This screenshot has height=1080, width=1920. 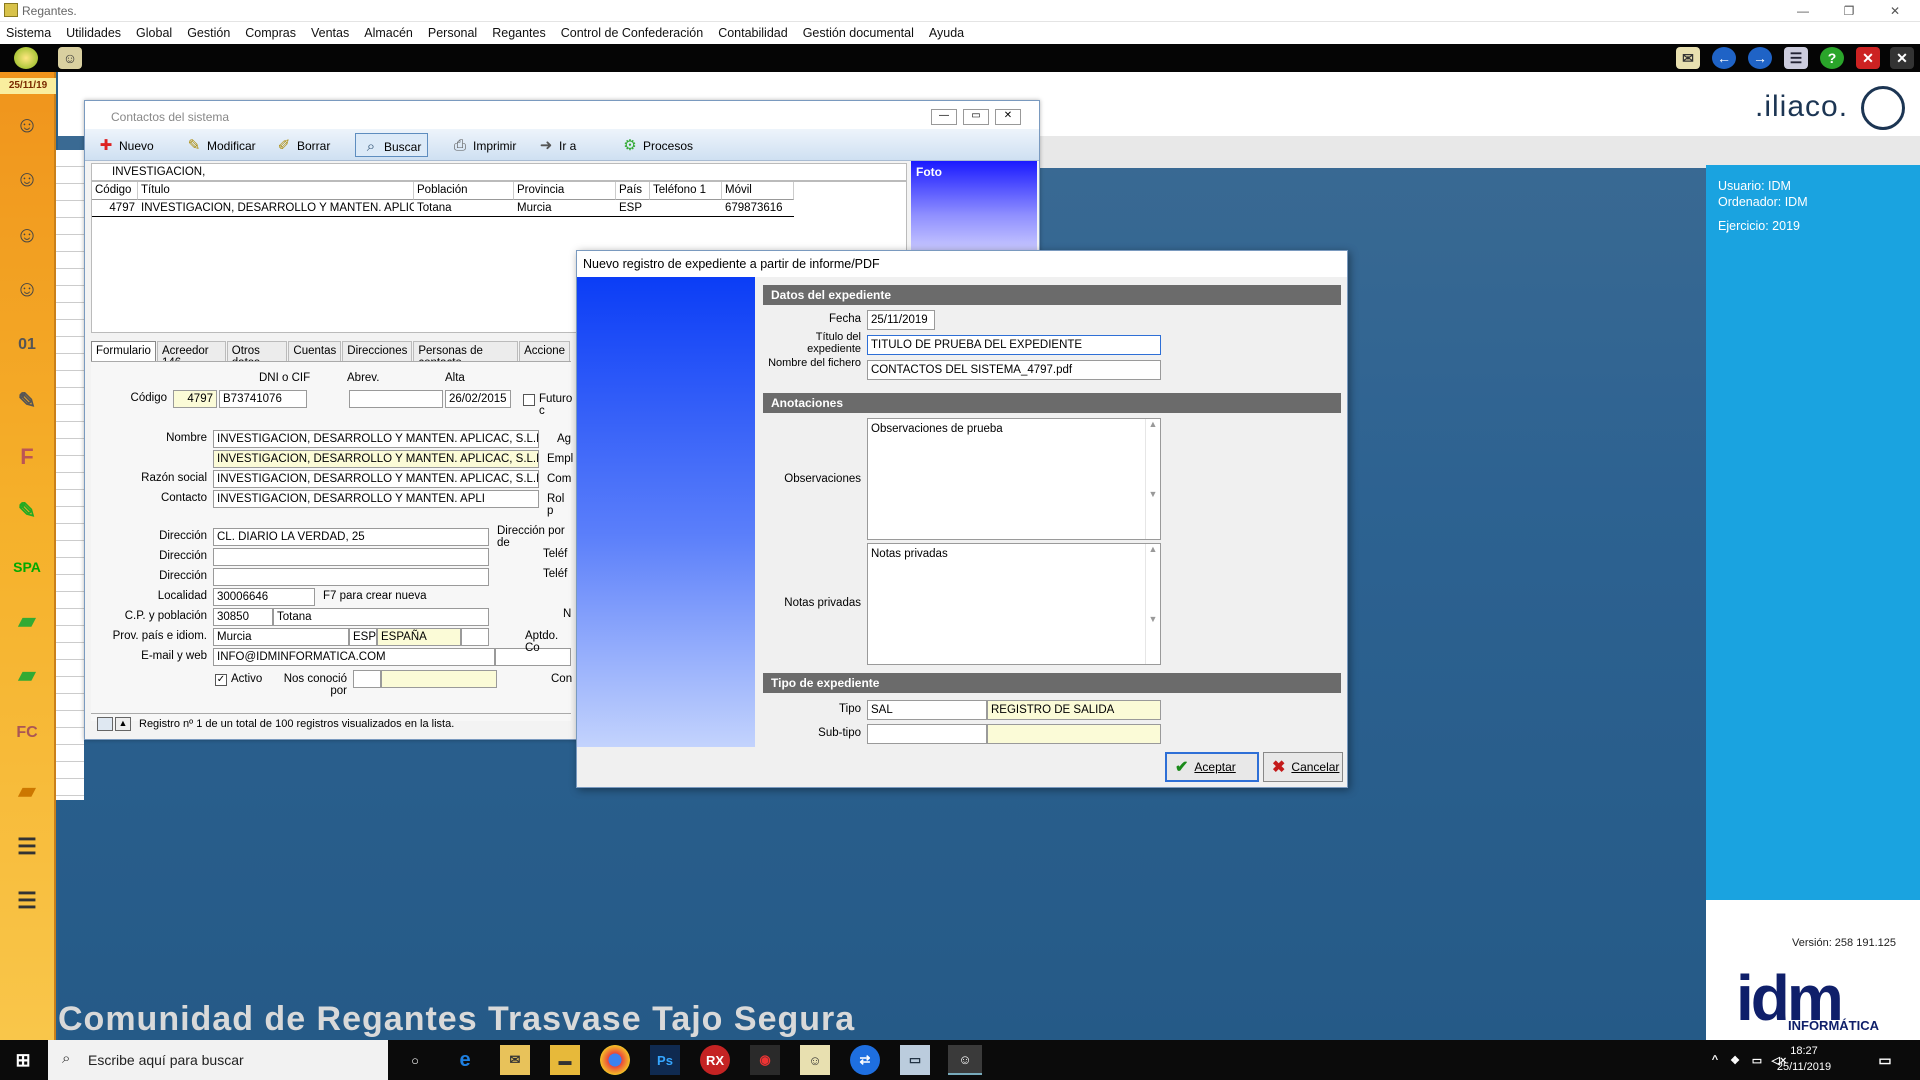 What do you see at coordinates (27, 345) in the screenshot?
I see `database-icon: 01` at bounding box center [27, 345].